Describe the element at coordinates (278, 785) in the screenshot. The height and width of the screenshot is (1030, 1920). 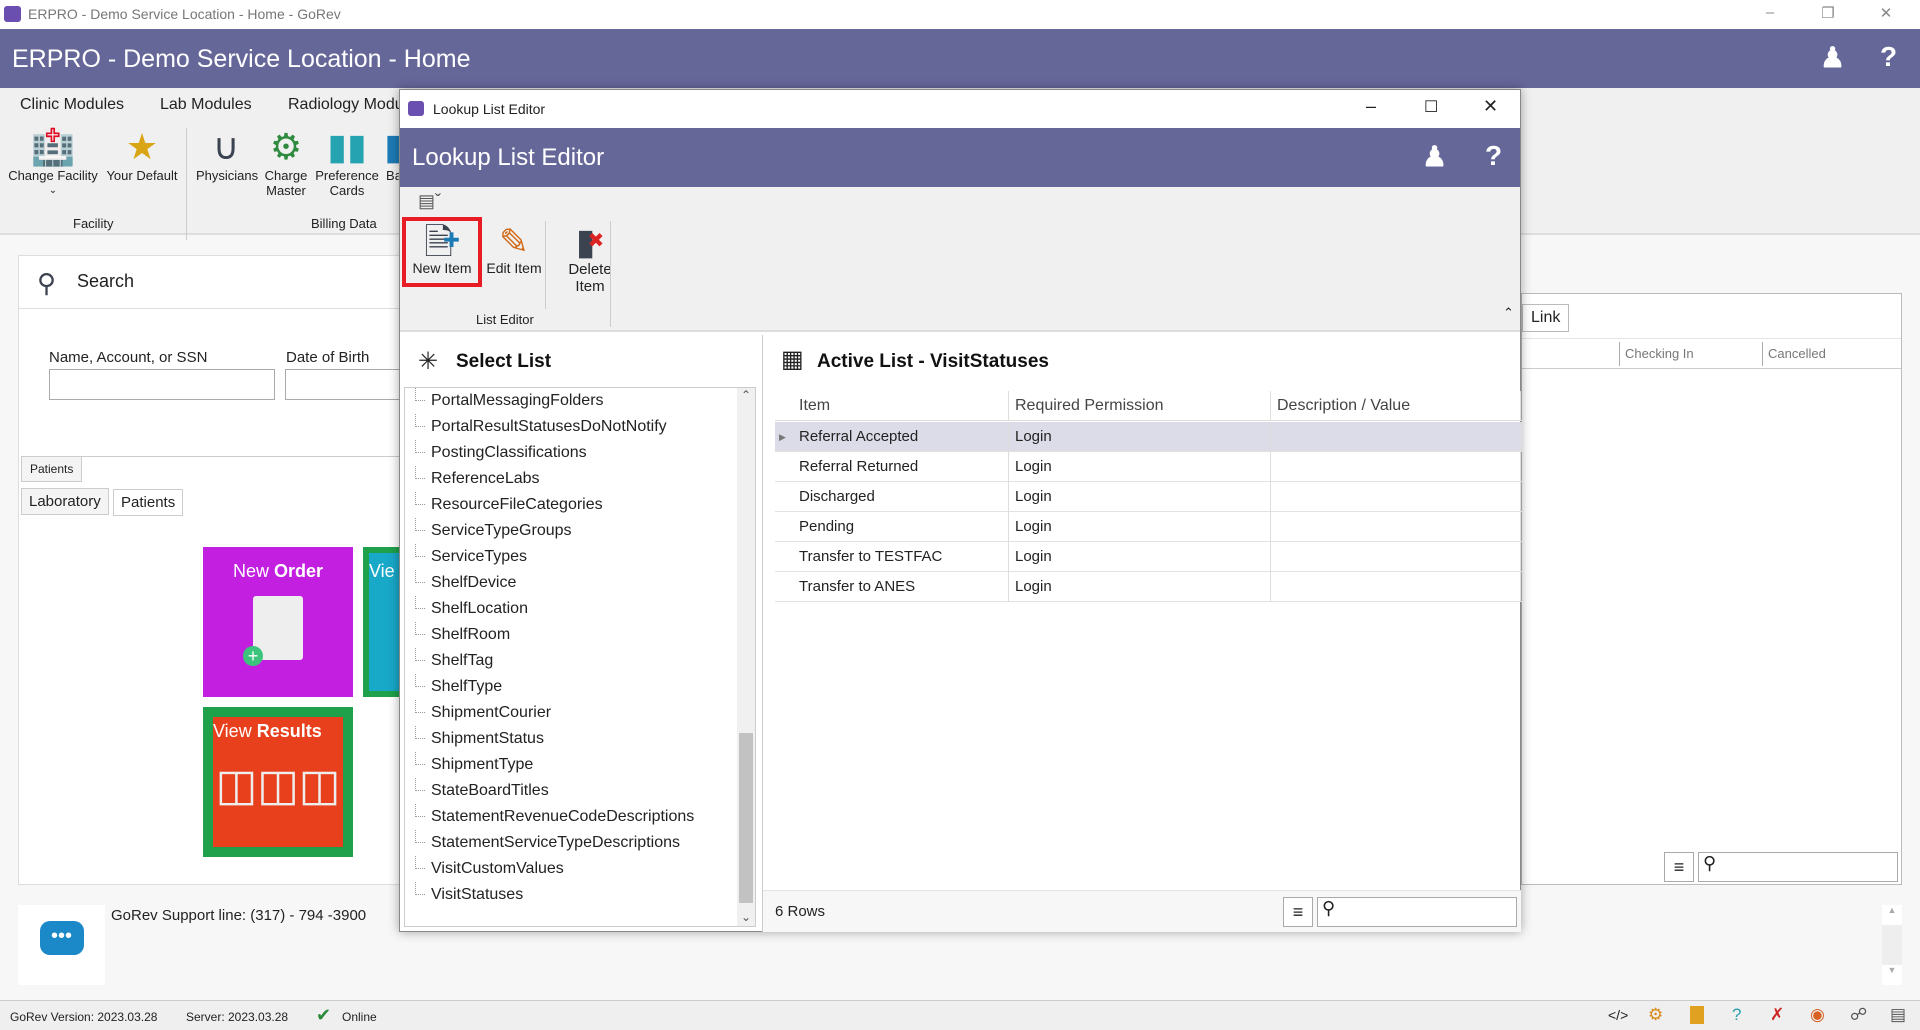
I see `test-tubes-icon: ◫◫◫` at that location.